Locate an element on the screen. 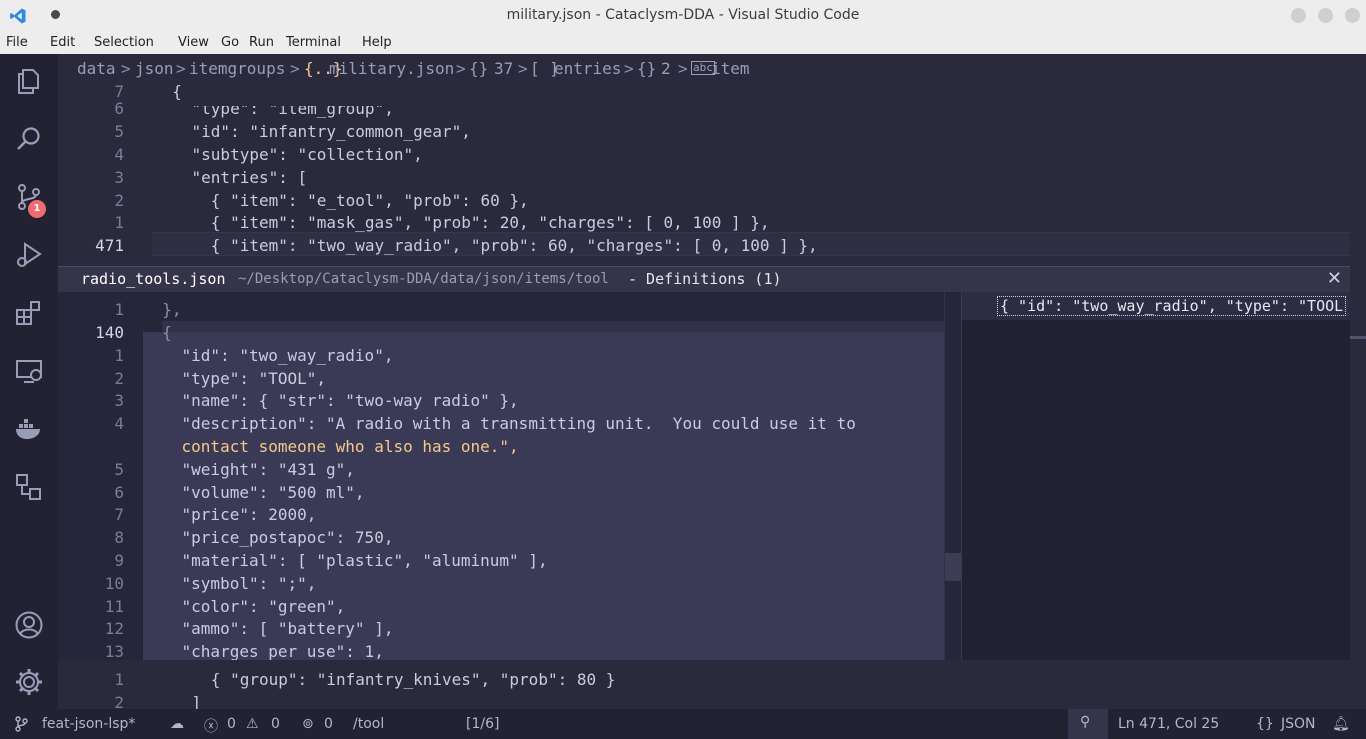 Image resolution: width=1366 pixels, height=739 pixels. line-number: 4 is located at coordinates (119, 154).